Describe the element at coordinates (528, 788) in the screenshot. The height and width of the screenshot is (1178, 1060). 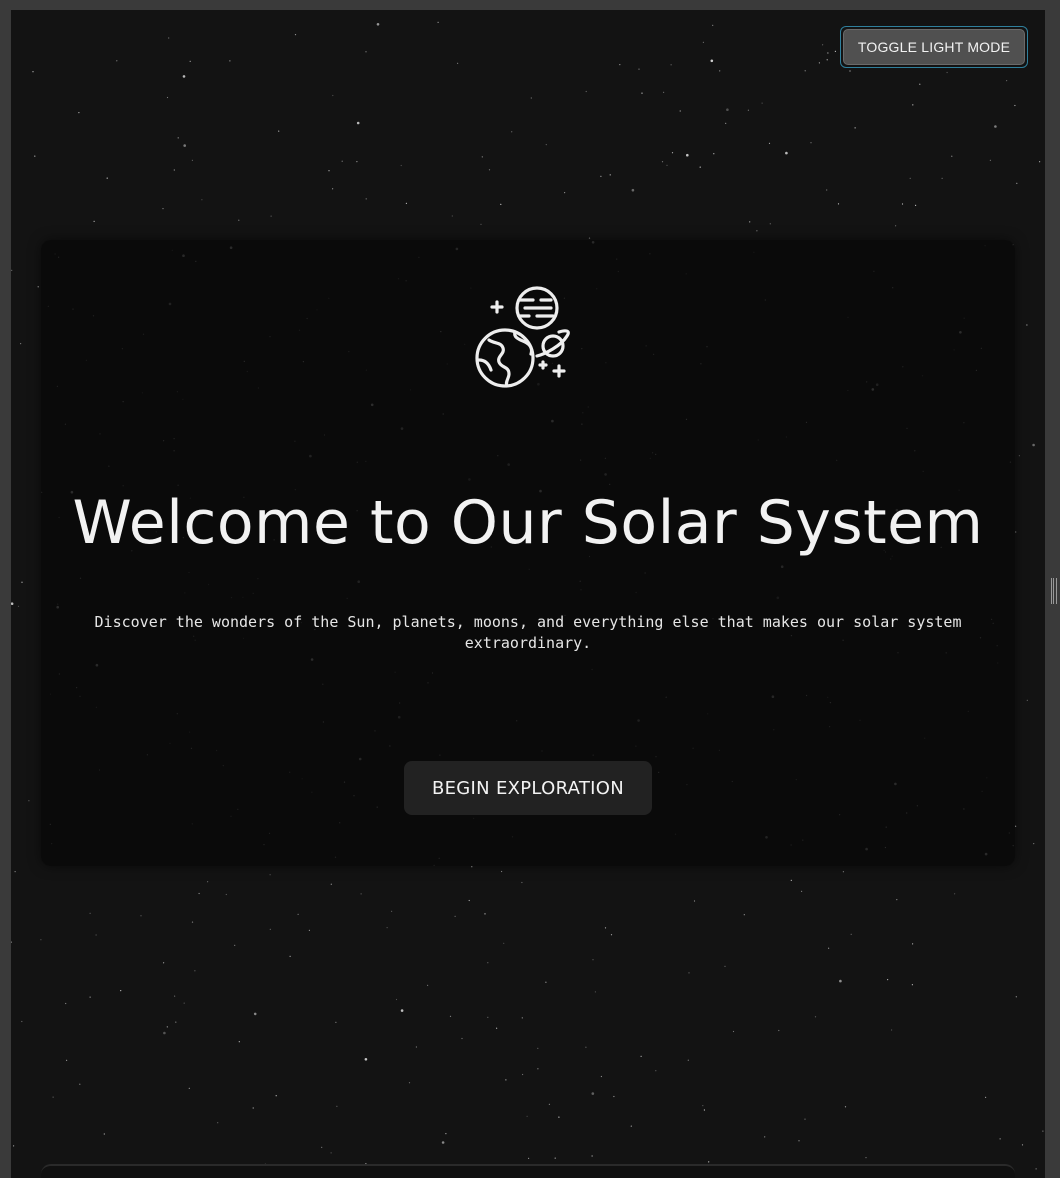
I see `begin-exploration-button: BEGIN EXPLORATION` at that location.